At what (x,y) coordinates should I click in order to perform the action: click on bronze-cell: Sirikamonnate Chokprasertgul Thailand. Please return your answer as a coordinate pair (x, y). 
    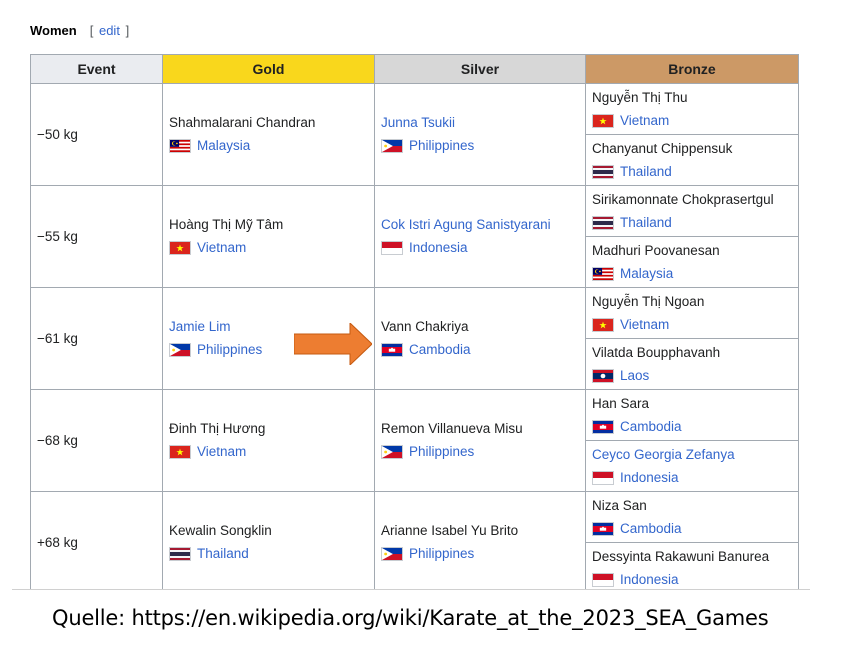
    Looking at the image, I should click on (692, 211).